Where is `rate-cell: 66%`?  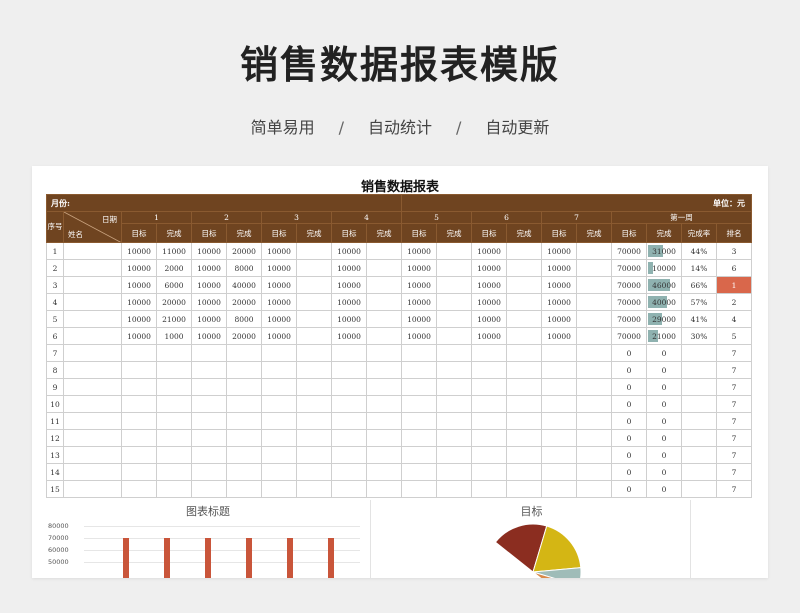 rate-cell: 66% is located at coordinates (699, 285).